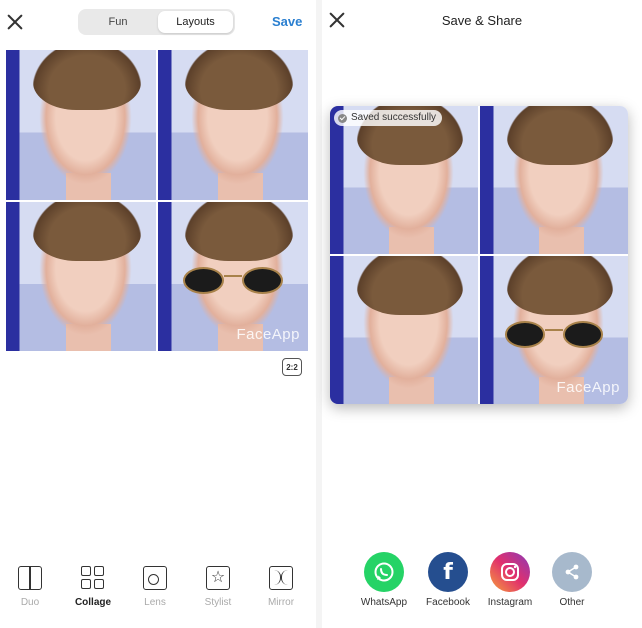  I want to click on share-icon, so click(572, 572).